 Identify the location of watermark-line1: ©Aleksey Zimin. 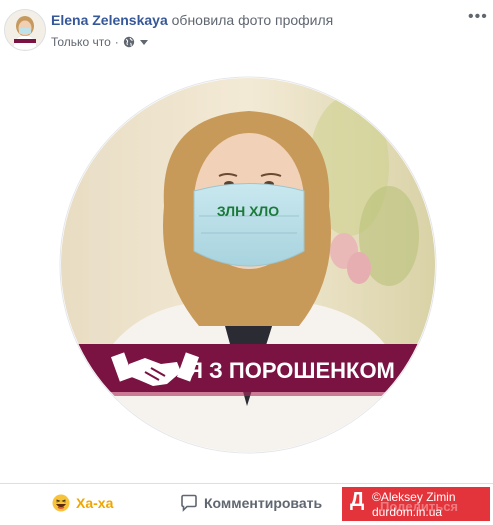
(414, 497).